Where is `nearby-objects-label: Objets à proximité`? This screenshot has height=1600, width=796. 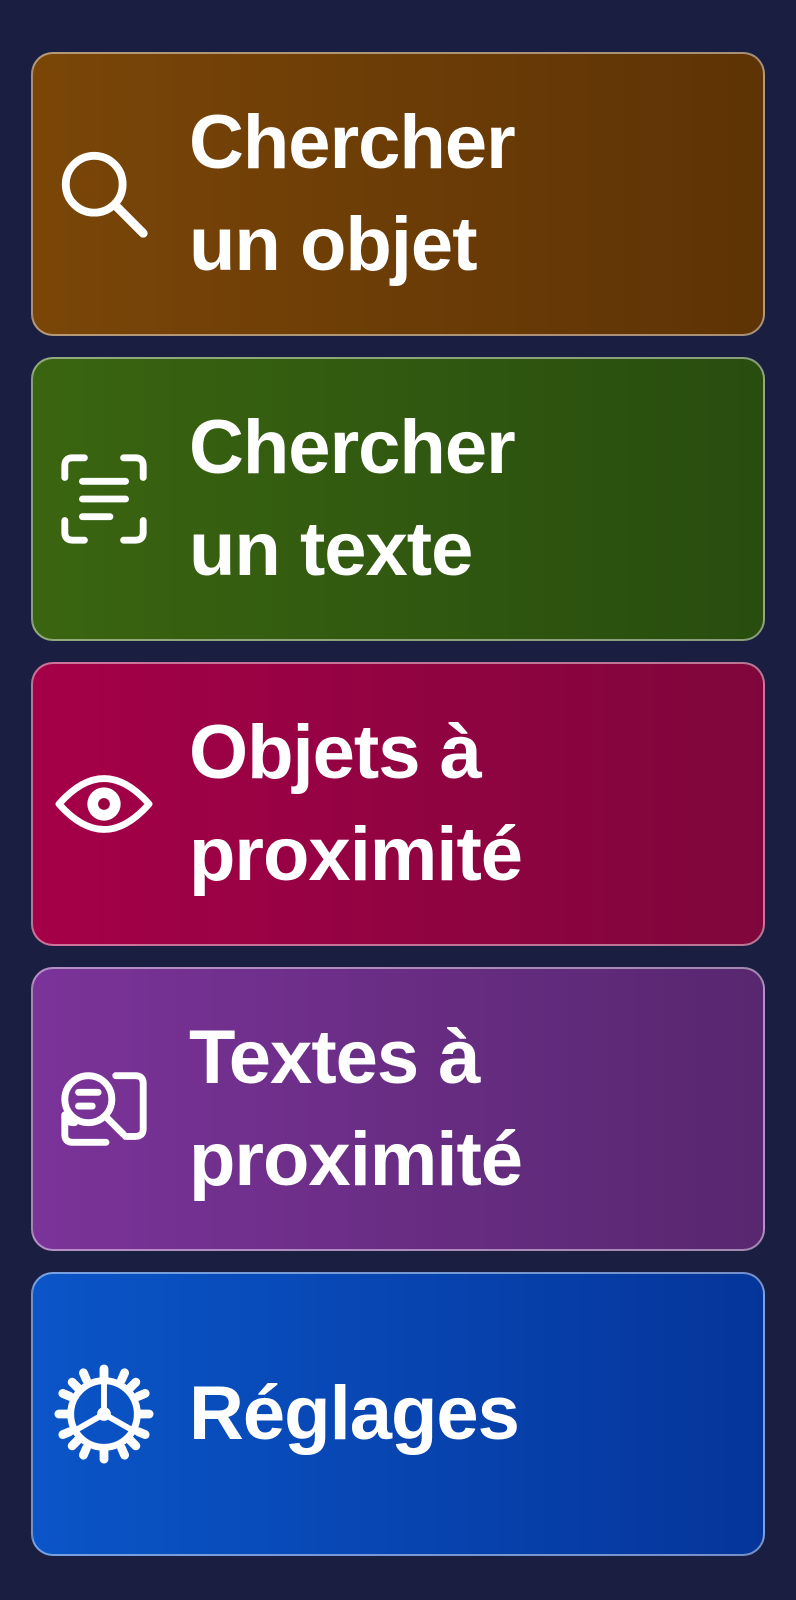 nearby-objects-label: Objets à proximité is located at coordinates (356, 803).